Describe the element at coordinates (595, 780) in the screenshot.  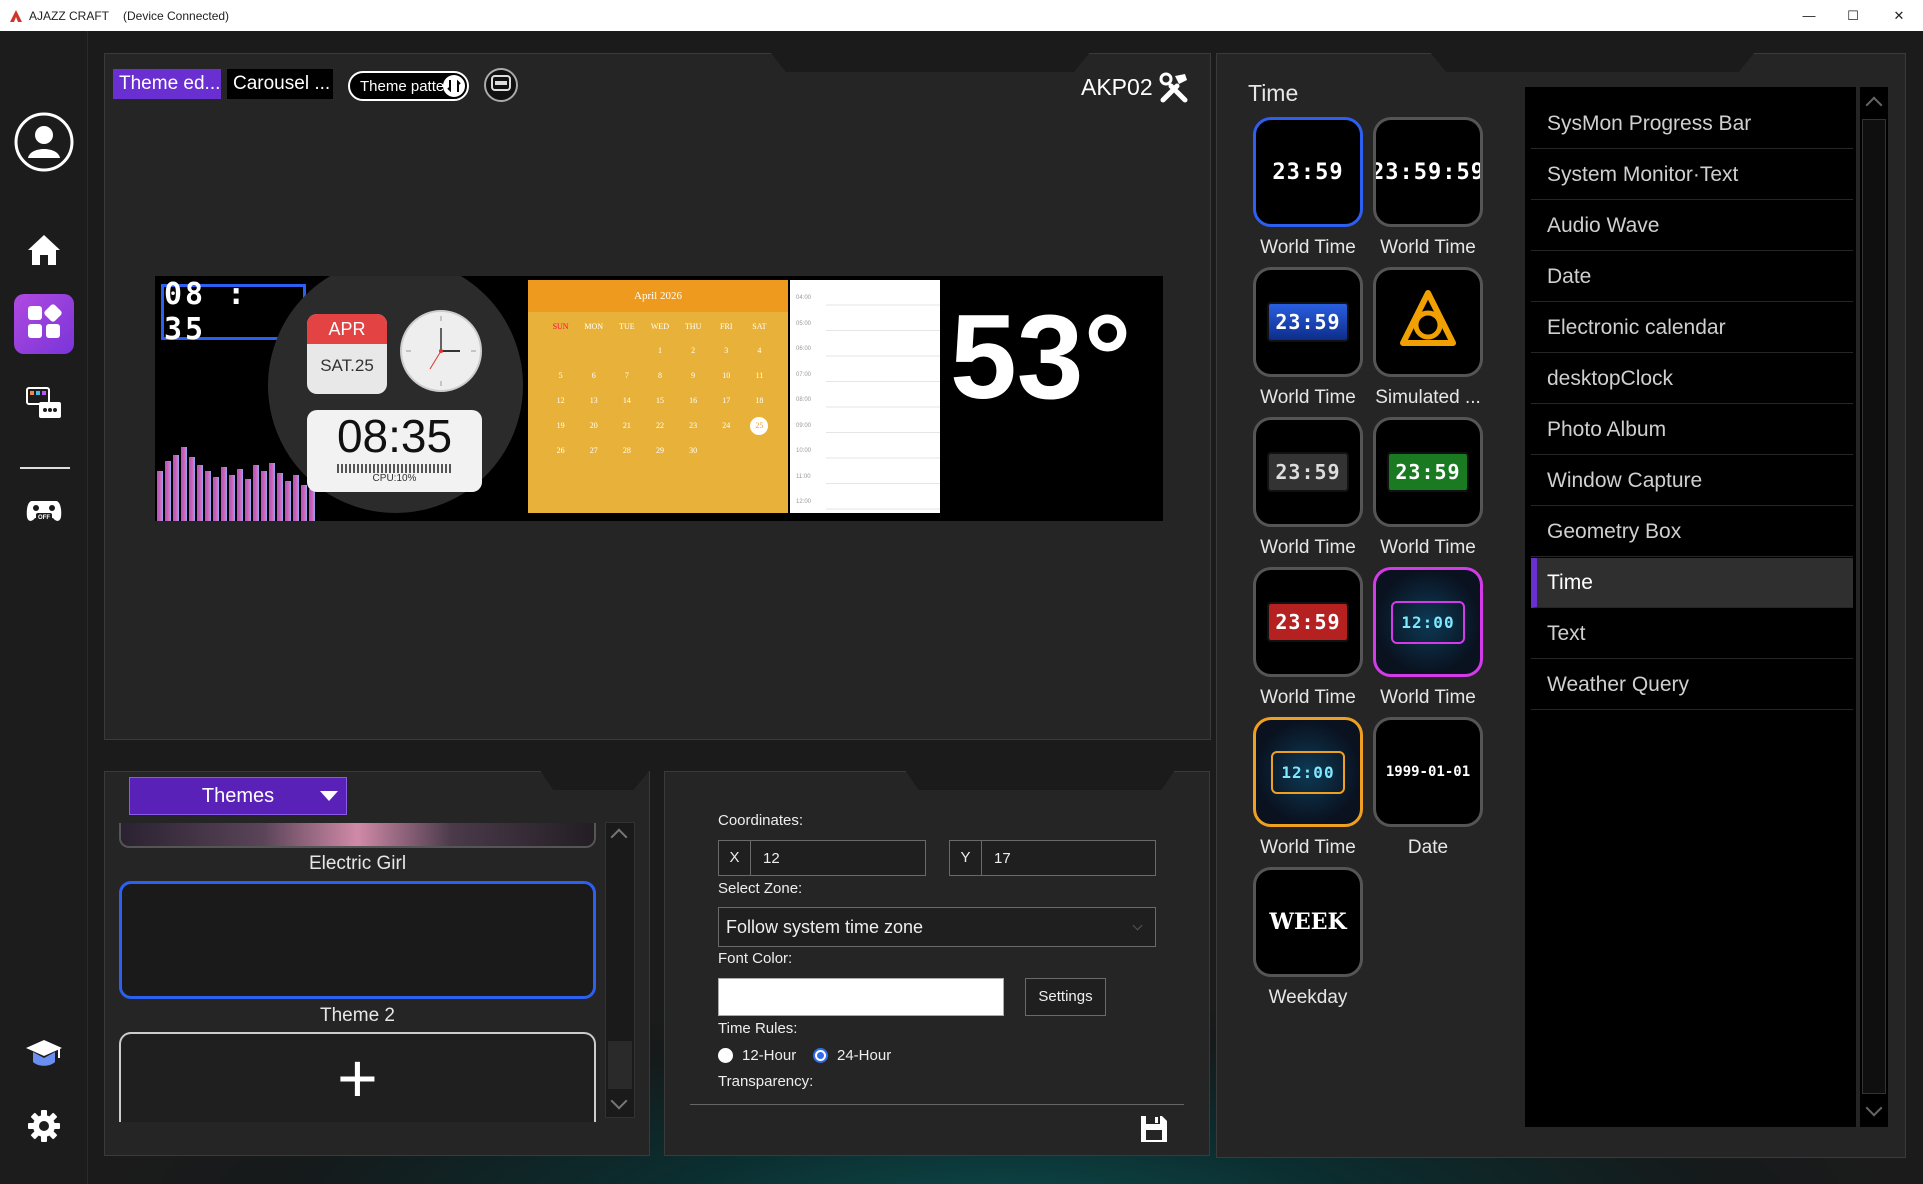
I see `themes-panel-notch` at that location.